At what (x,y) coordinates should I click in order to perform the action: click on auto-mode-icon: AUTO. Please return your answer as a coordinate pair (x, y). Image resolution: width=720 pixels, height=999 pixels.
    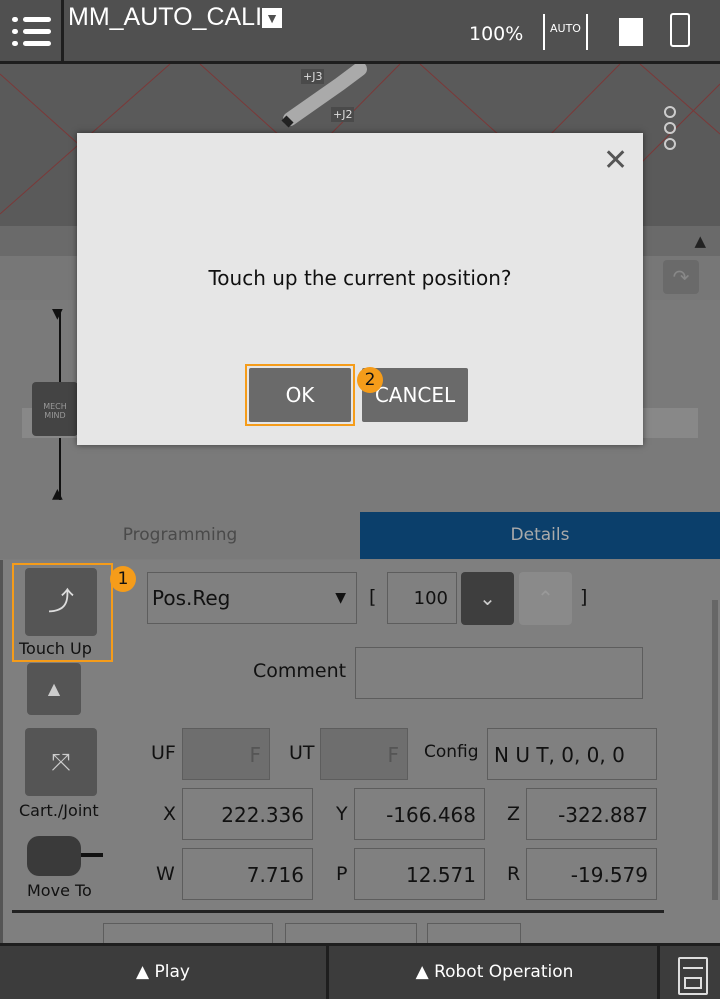
    Looking at the image, I should click on (565, 32).